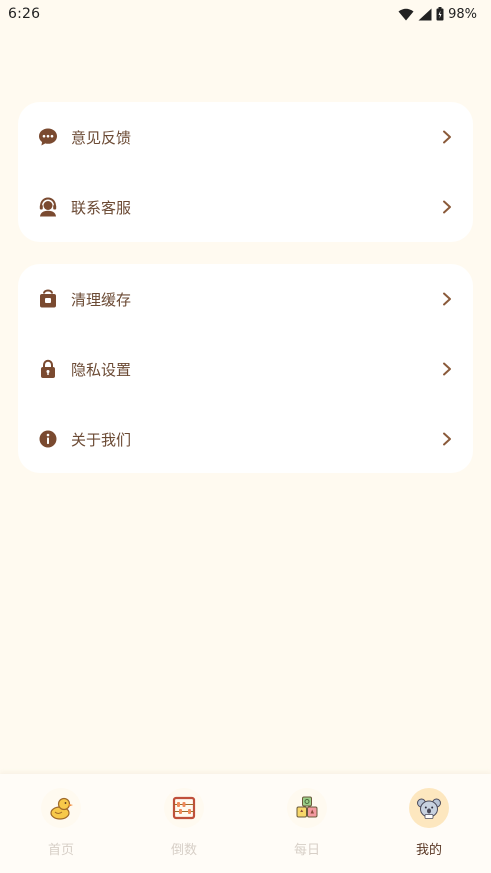 Image resolution: width=491 pixels, height=873 pixels. I want to click on tab-home: 首页, so click(61, 823).